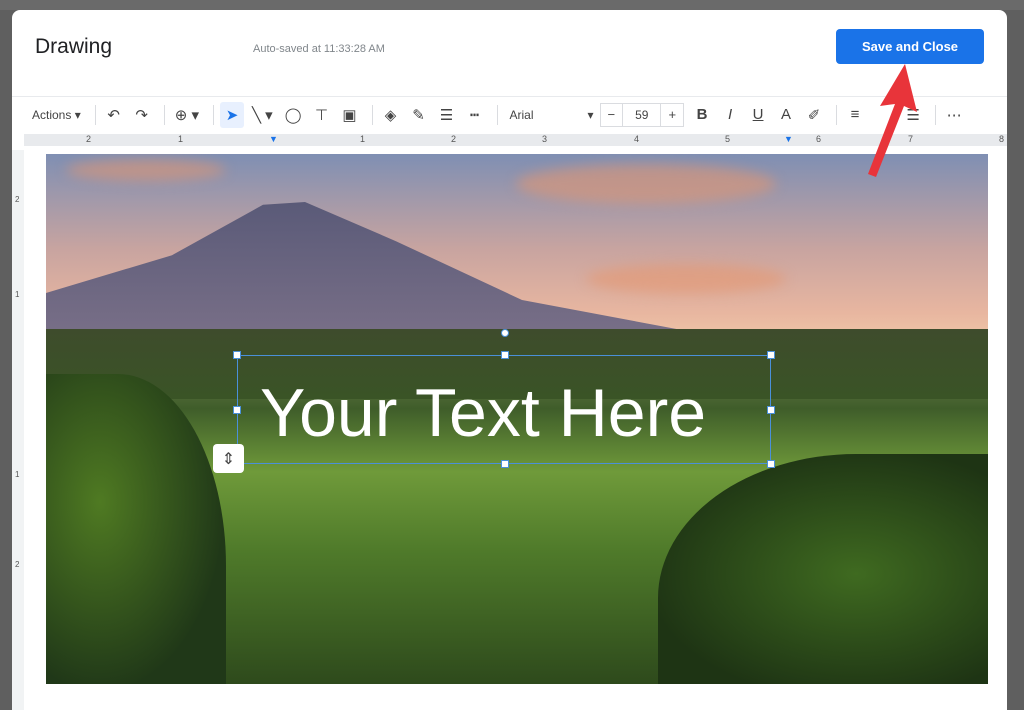 This screenshot has width=1024, height=710. What do you see at coordinates (758, 115) in the screenshot?
I see `underline-button: U` at bounding box center [758, 115].